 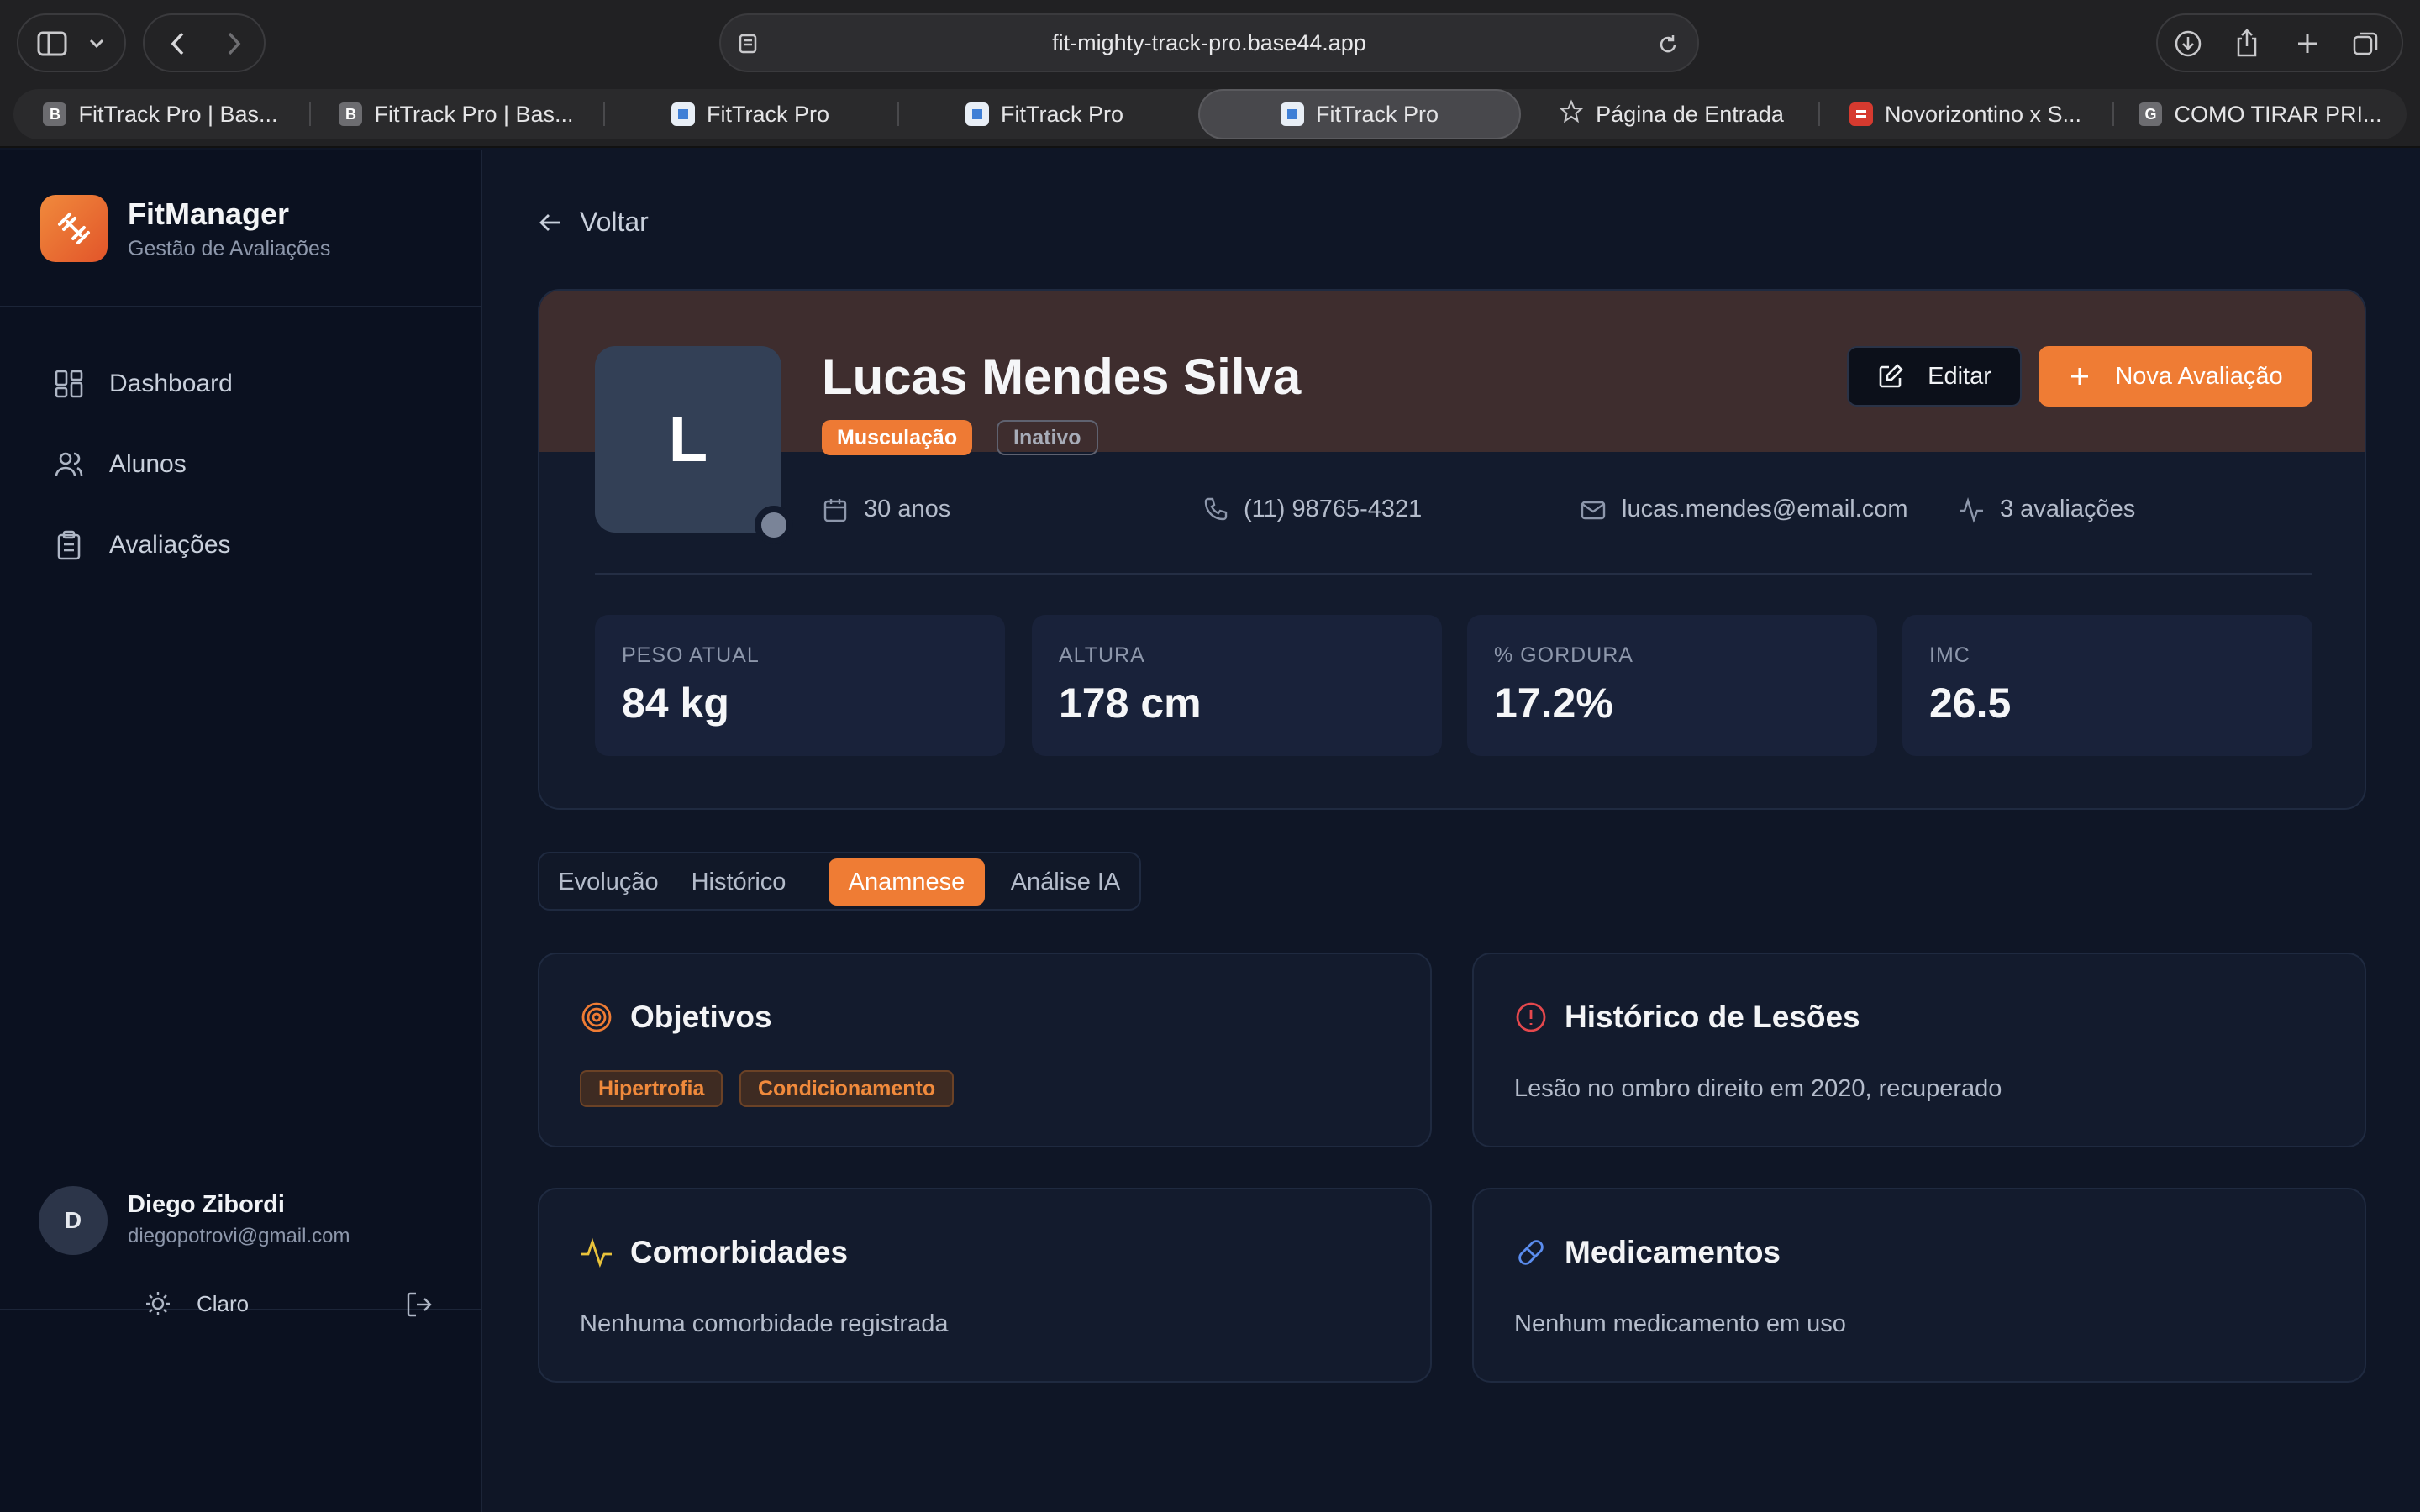 I want to click on sidebar-item-dashboard: Dashboard, so click(x=143, y=384).